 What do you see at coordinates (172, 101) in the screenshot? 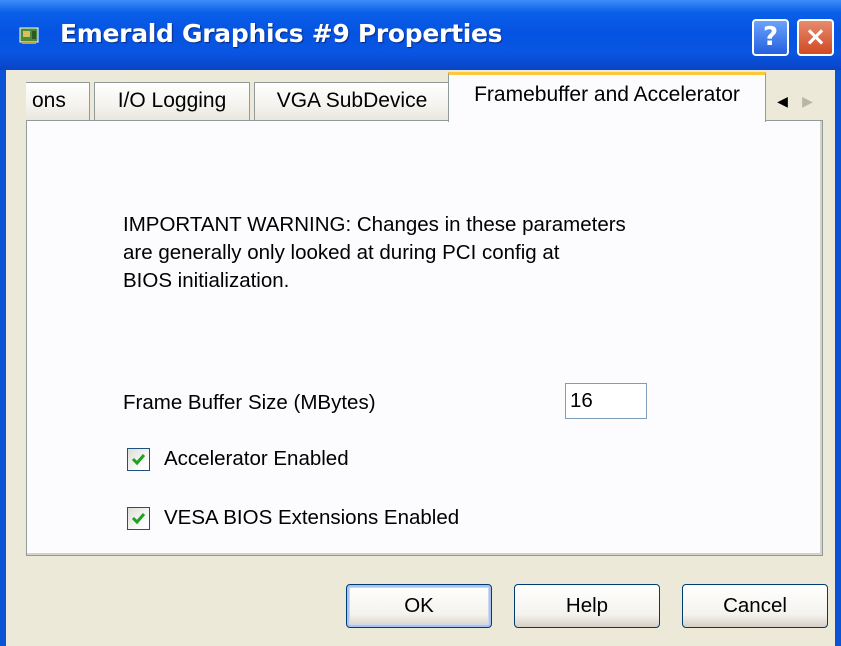
I see `tab-io-logging: I/O Logging` at bounding box center [172, 101].